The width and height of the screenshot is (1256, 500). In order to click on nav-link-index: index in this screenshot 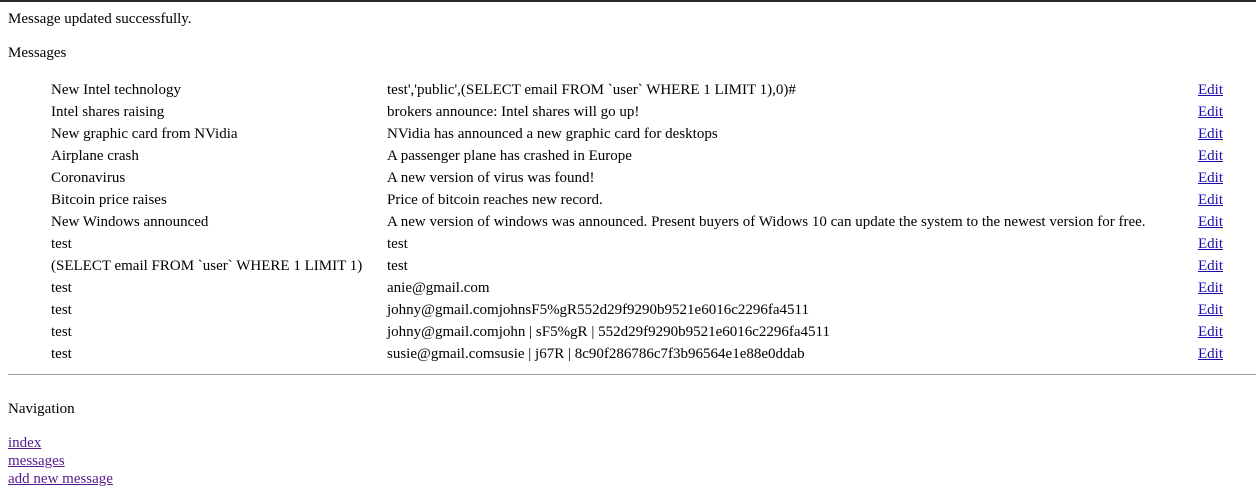, I will do `click(60, 443)`.